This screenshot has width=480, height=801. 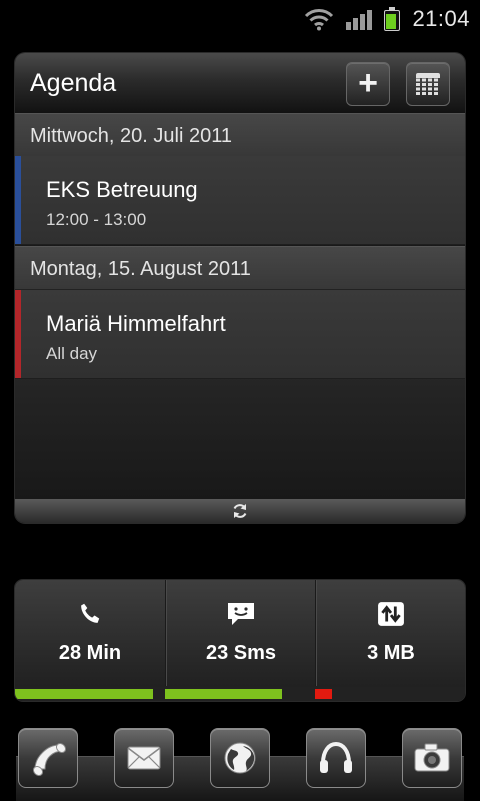 I want to click on battery-icon, so click(x=392, y=19).